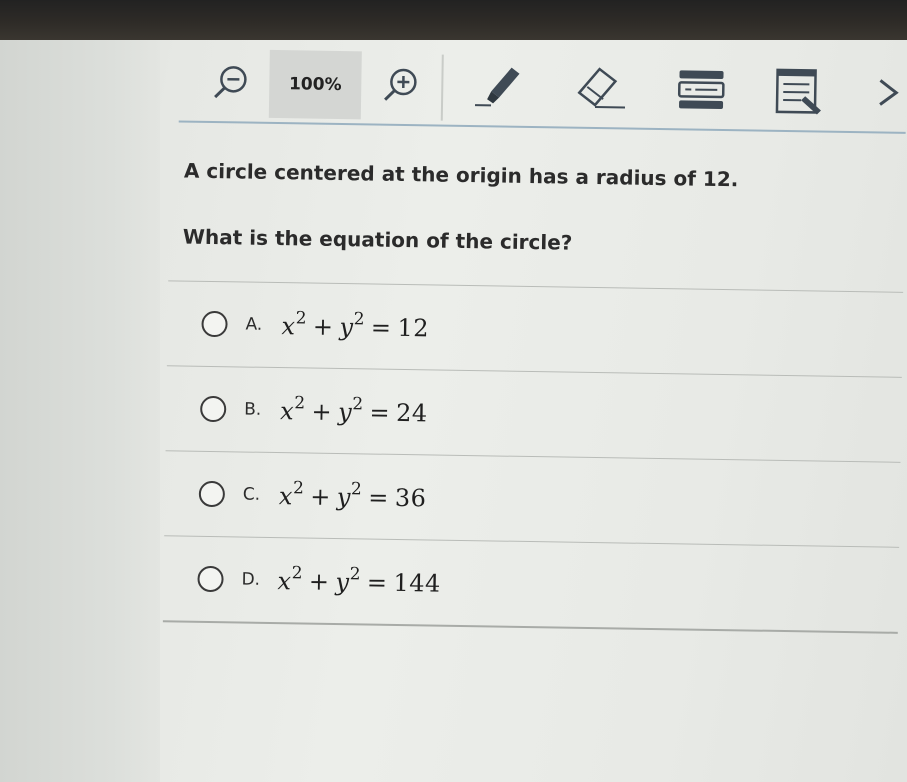  I want to click on zoom-in-button, so click(400, 85).